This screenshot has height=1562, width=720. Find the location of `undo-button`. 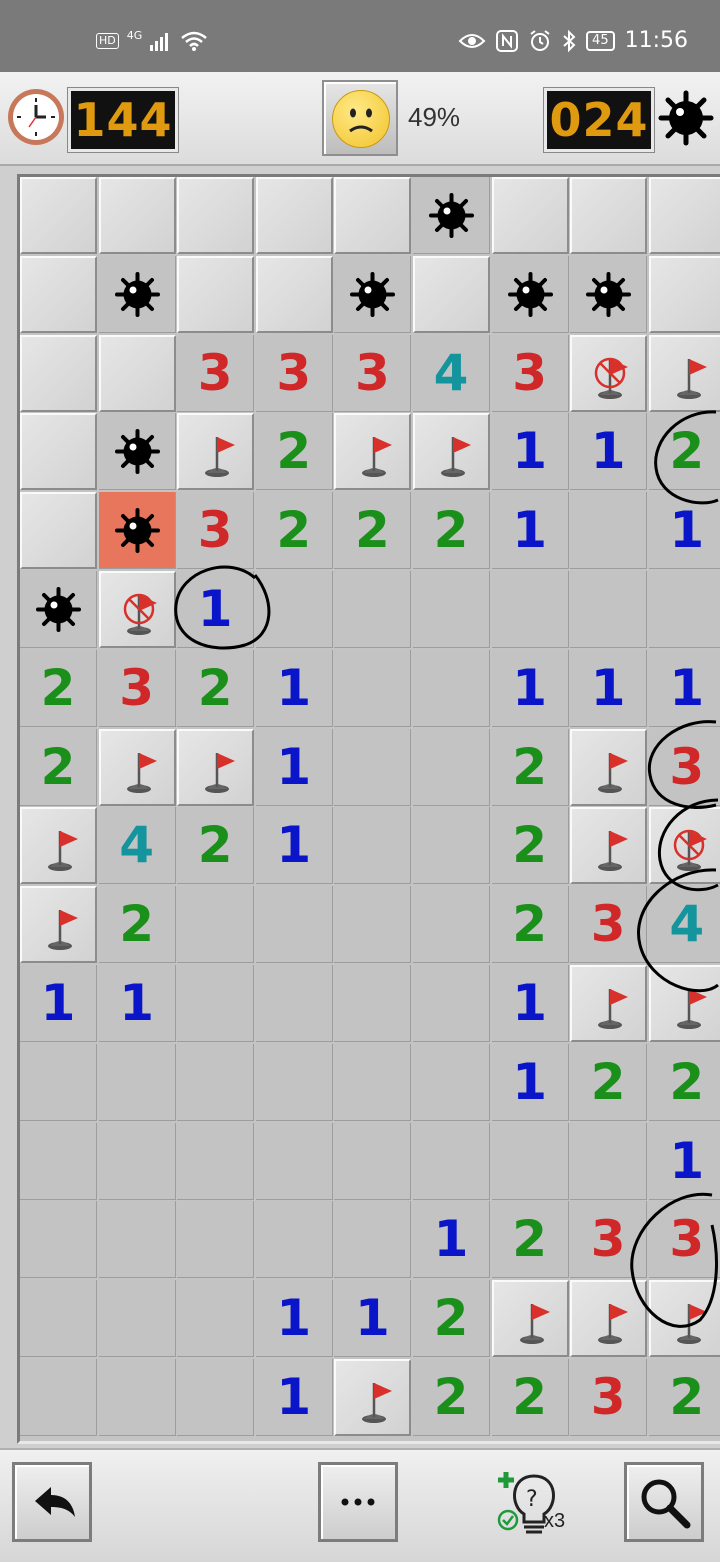

undo-button is located at coordinates (52, 1502).